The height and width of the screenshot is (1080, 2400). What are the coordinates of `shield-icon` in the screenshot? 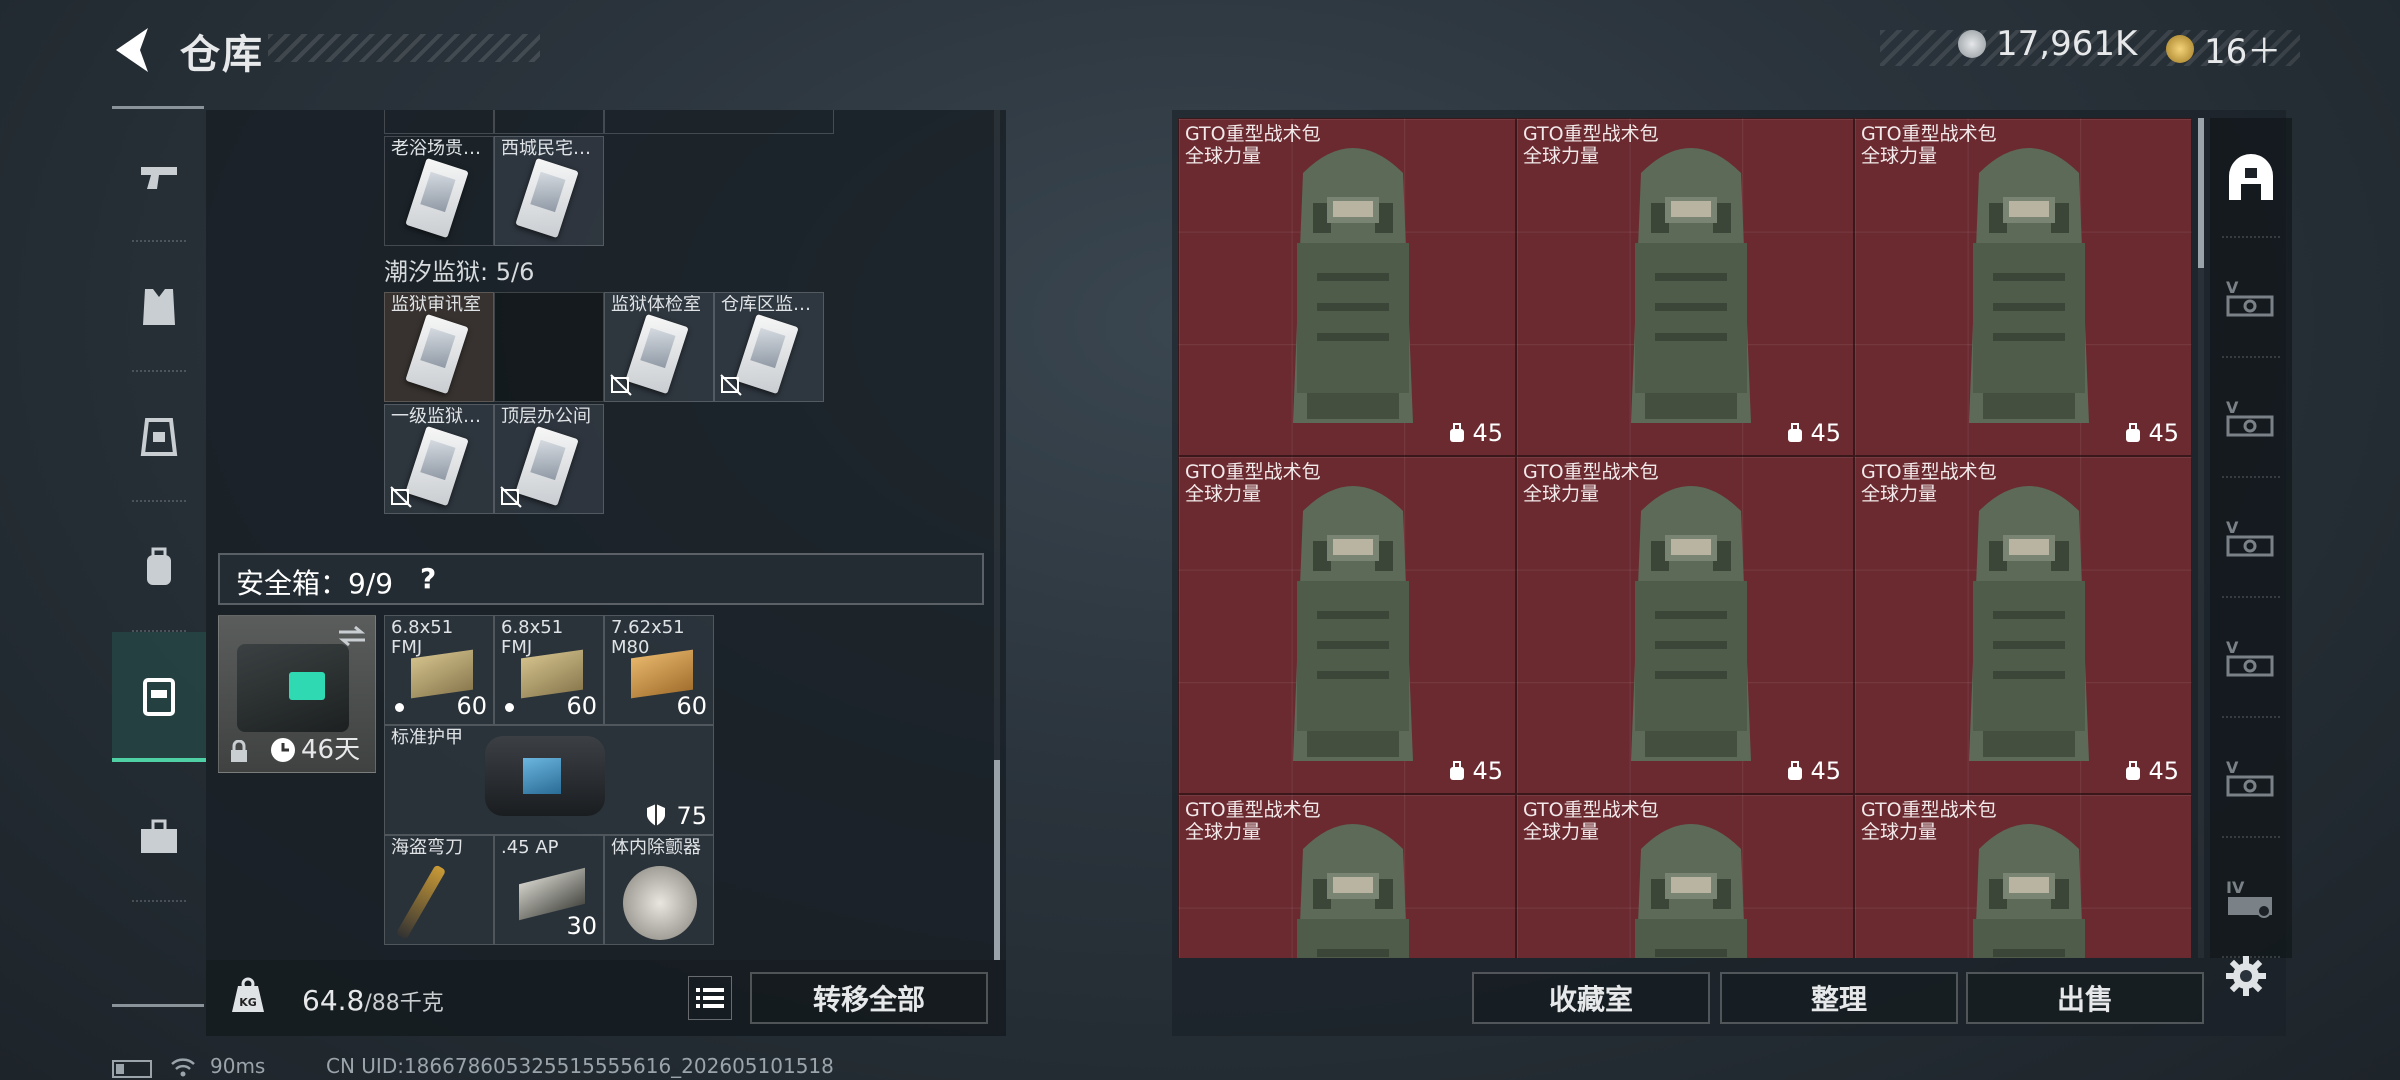 It's located at (656, 815).